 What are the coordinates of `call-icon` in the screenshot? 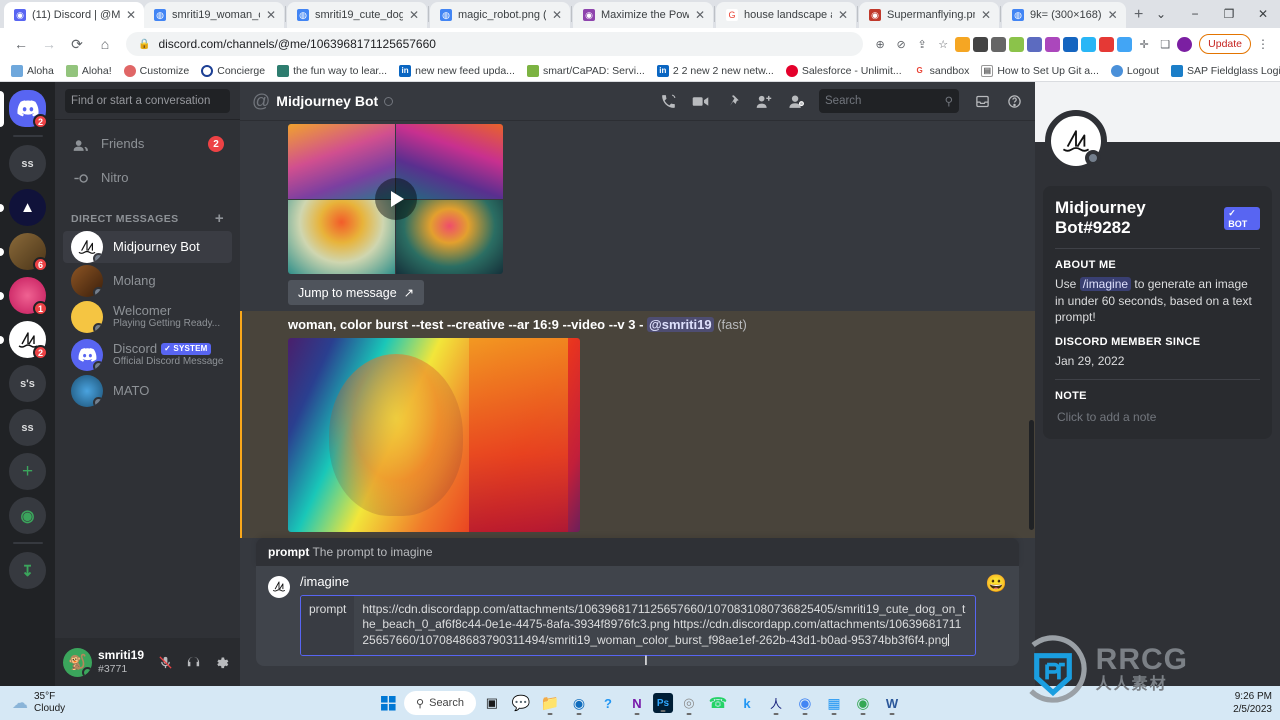 It's located at (668, 101).